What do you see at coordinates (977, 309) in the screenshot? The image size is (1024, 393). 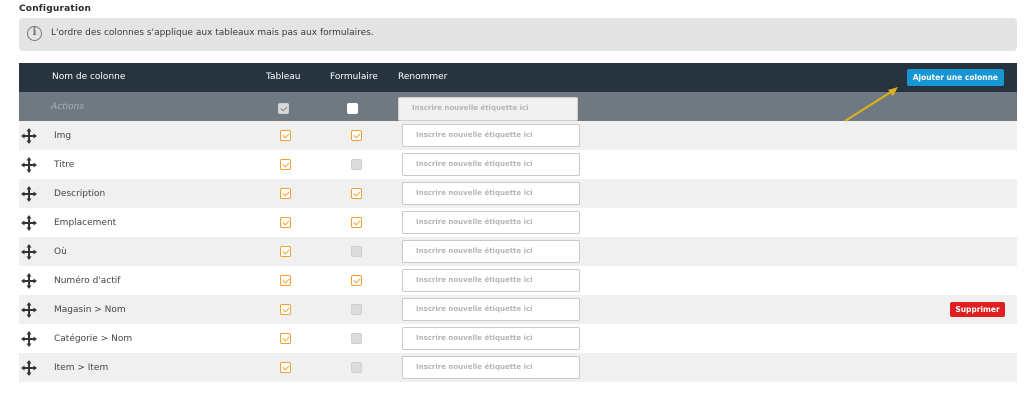 I see `delete-button: Supprimer` at bounding box center [977, 309].